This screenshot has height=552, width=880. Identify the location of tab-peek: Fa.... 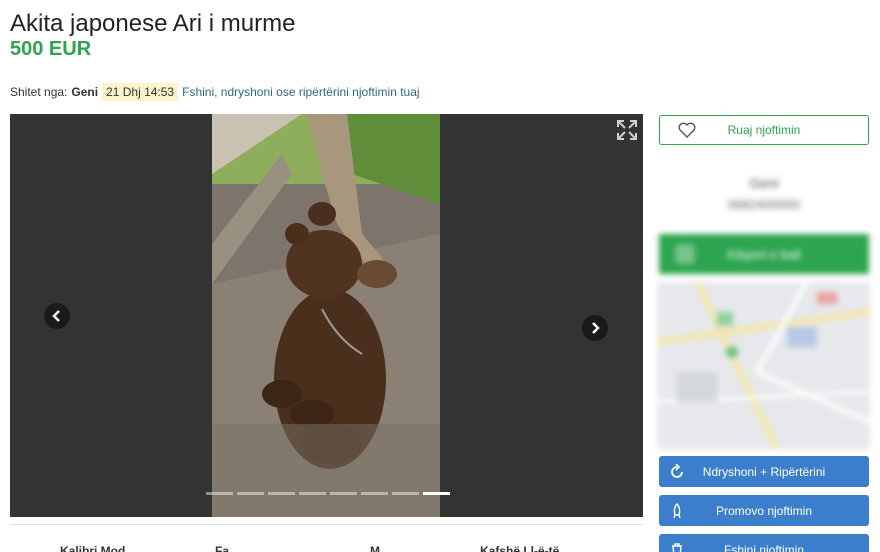
(227, 548).